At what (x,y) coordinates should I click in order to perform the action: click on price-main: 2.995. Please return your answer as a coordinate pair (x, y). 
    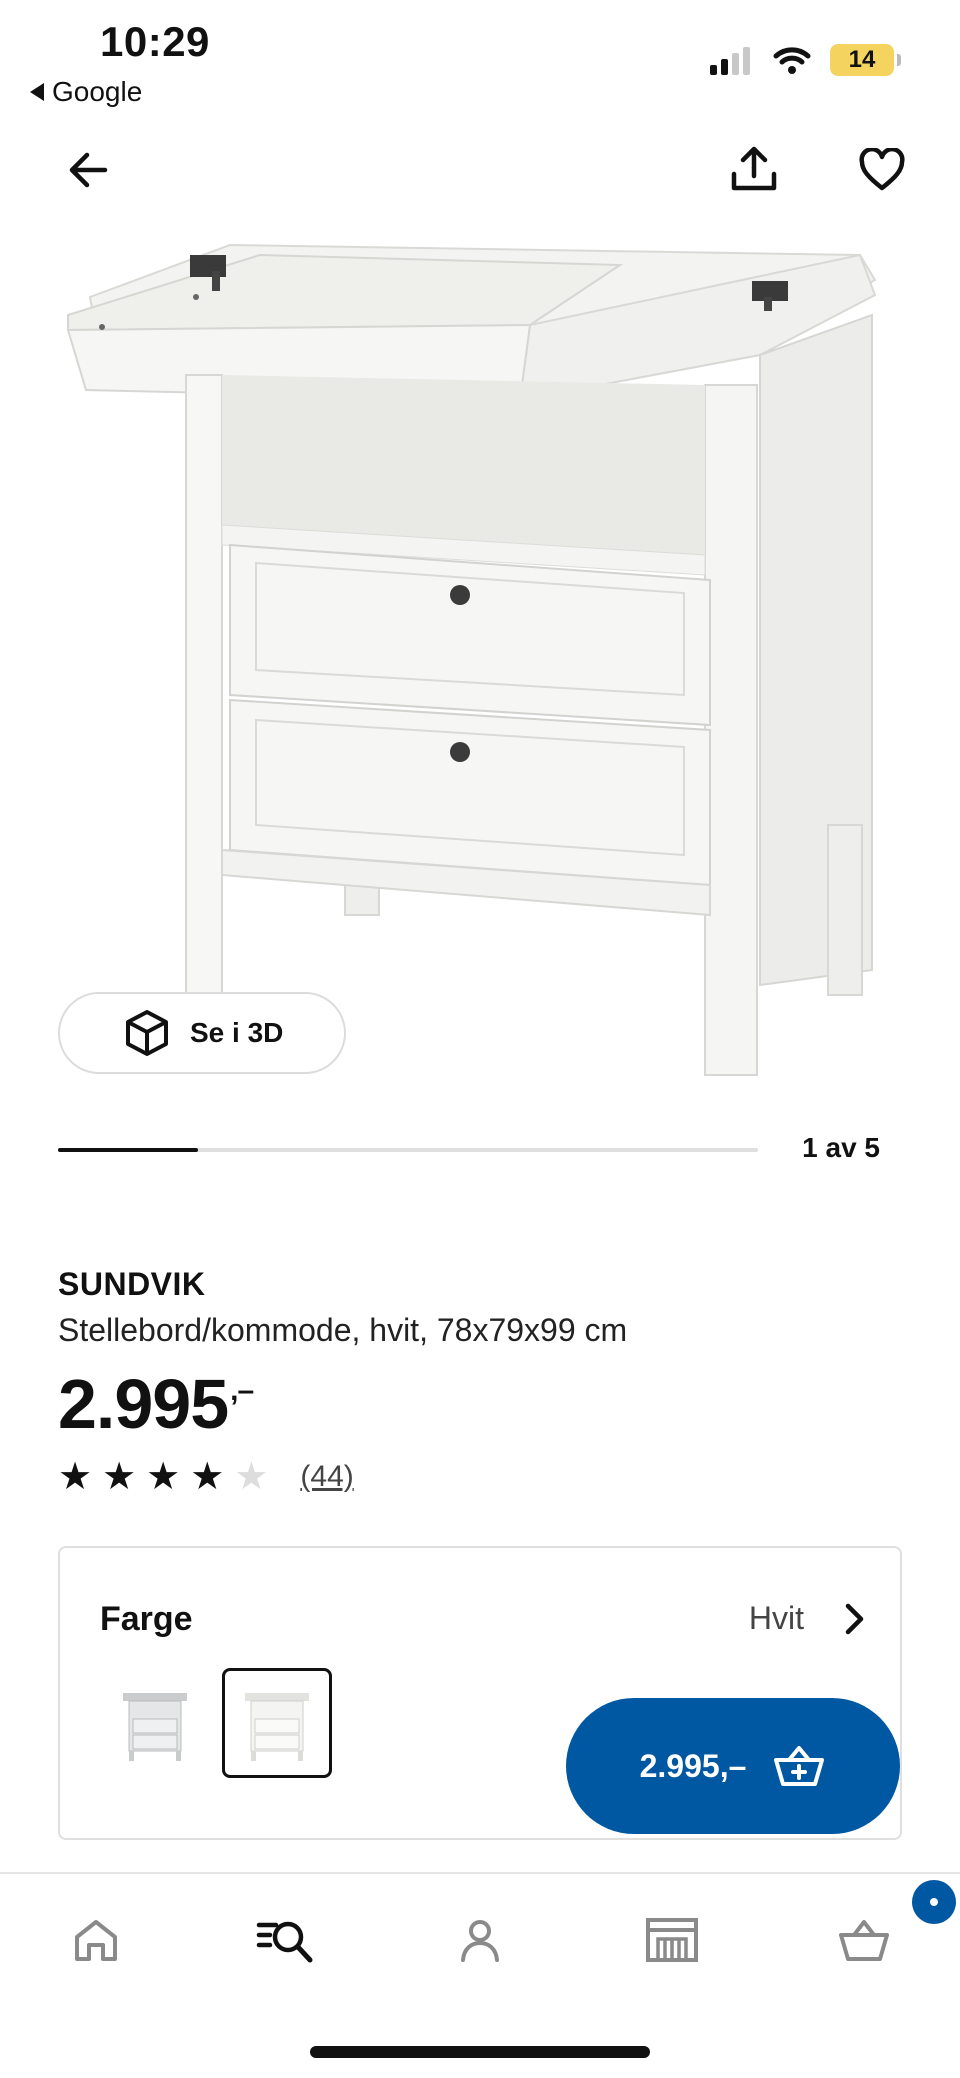
    Looking at the image, I should click on (143, 1404).